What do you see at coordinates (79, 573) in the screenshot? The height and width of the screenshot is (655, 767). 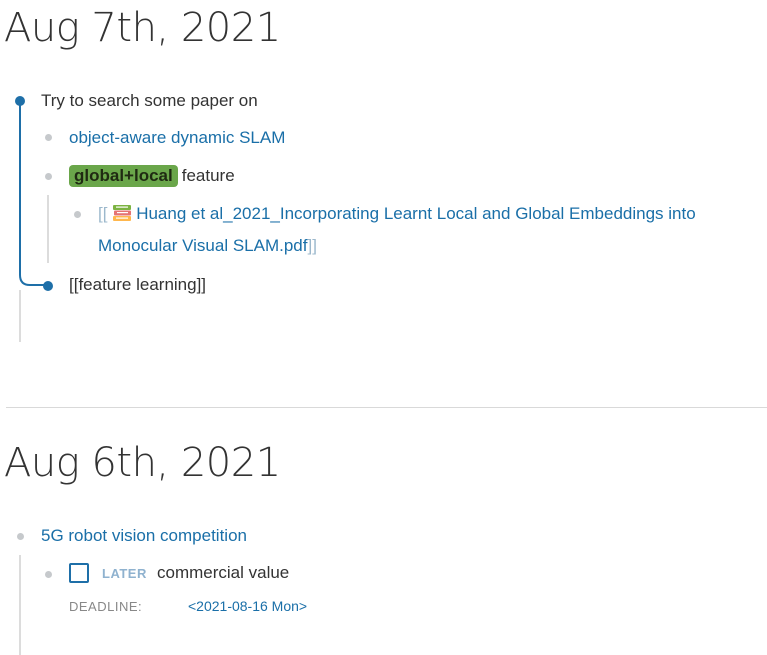 I see `task-checkbox` at bounding box center [79, 573].